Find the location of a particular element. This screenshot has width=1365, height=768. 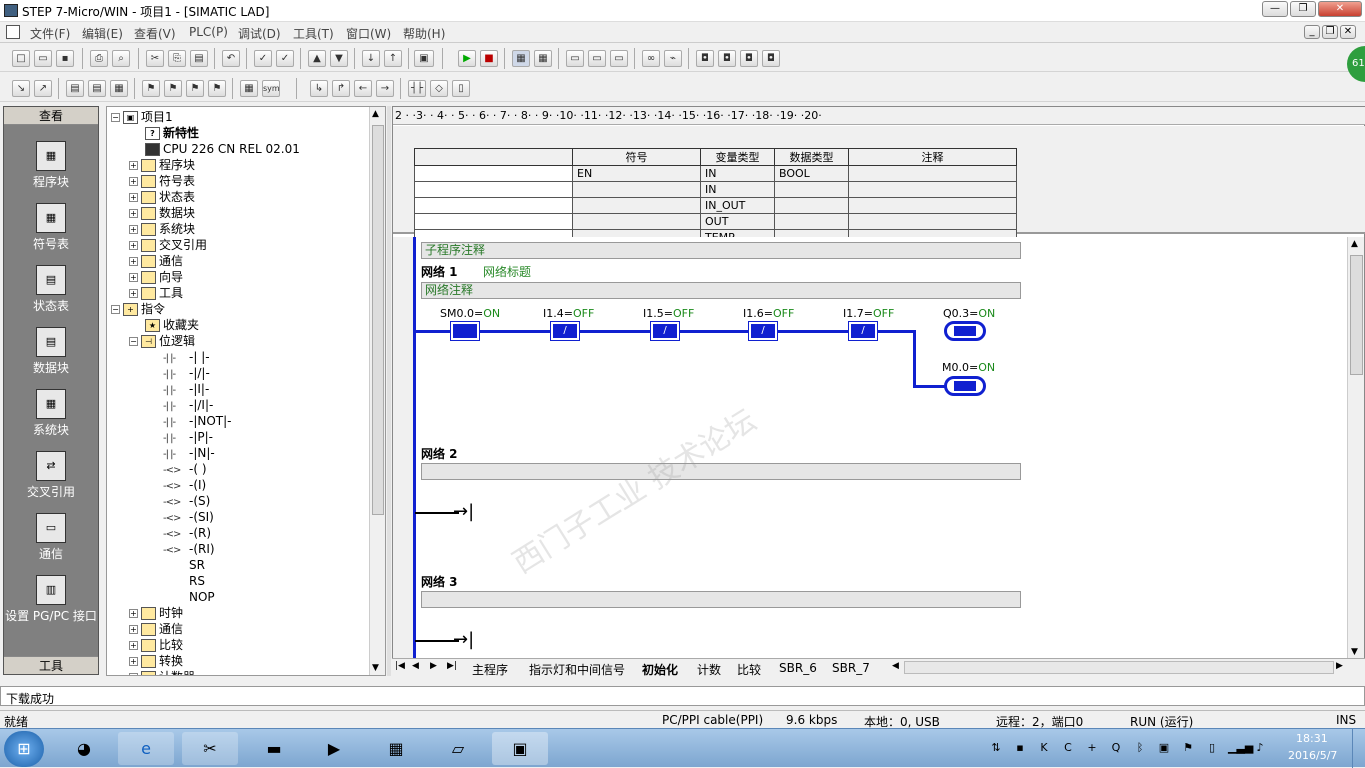

doc-restore-button: ❐ is located at coordinates (1330, 32).